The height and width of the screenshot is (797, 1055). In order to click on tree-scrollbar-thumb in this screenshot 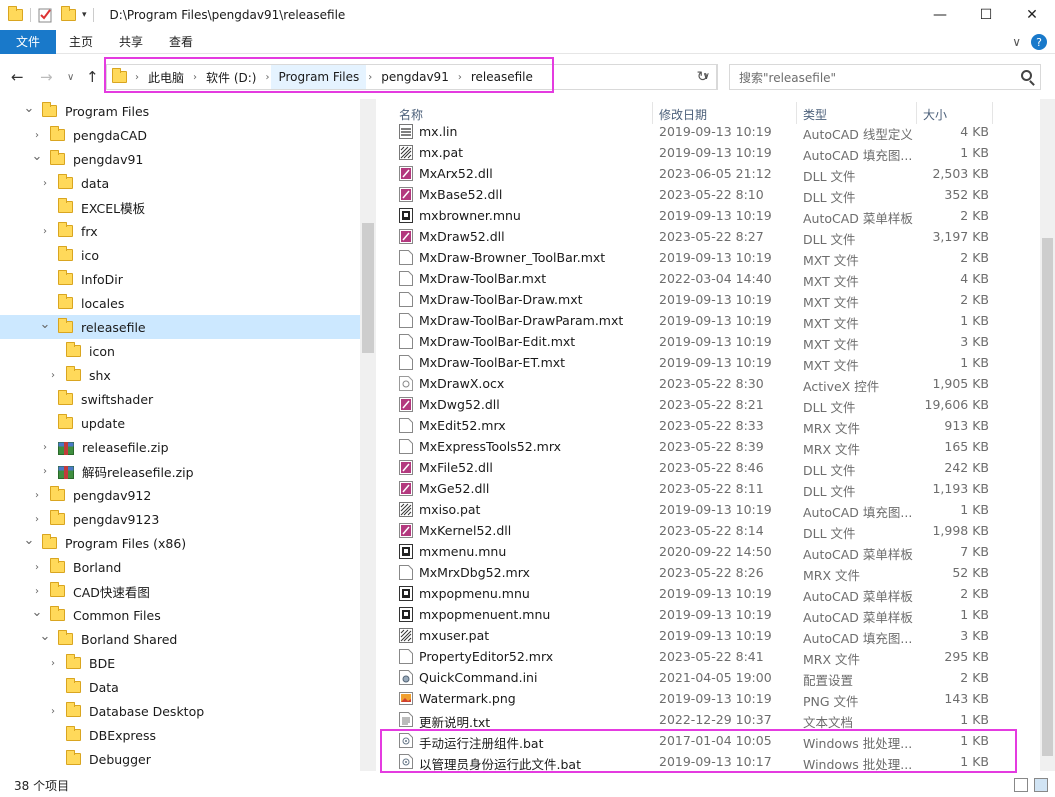, I will do `click(368, 288)`.